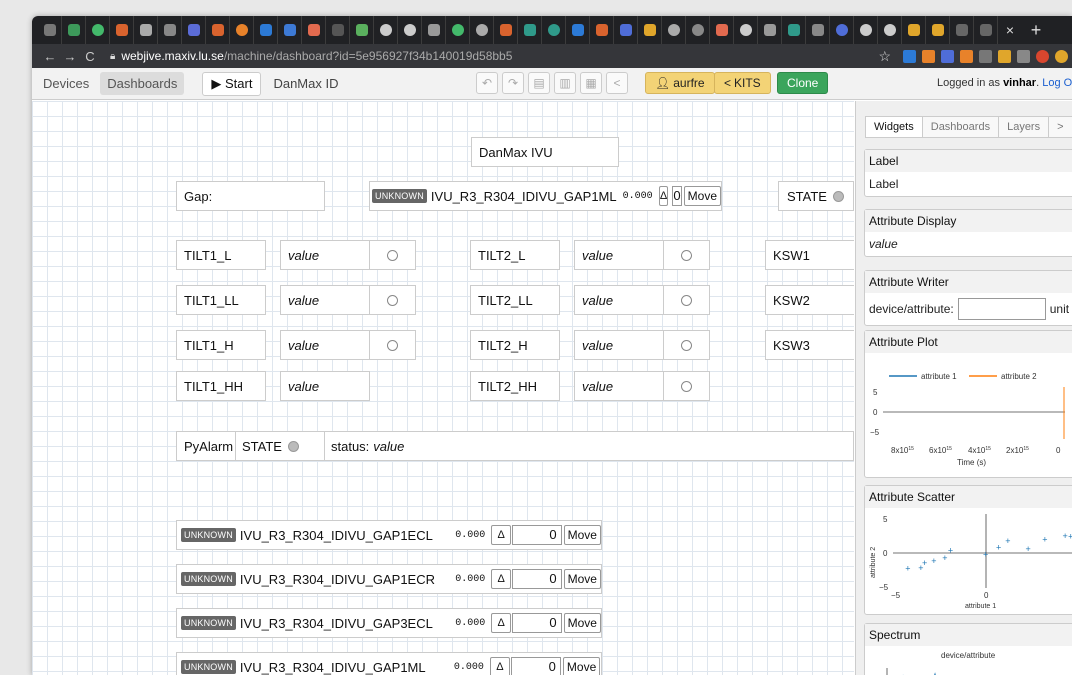 The height and width of the screenshot is (675, 1072). I want to click on dashboard-name: DanMax ID, so click(305, 83).